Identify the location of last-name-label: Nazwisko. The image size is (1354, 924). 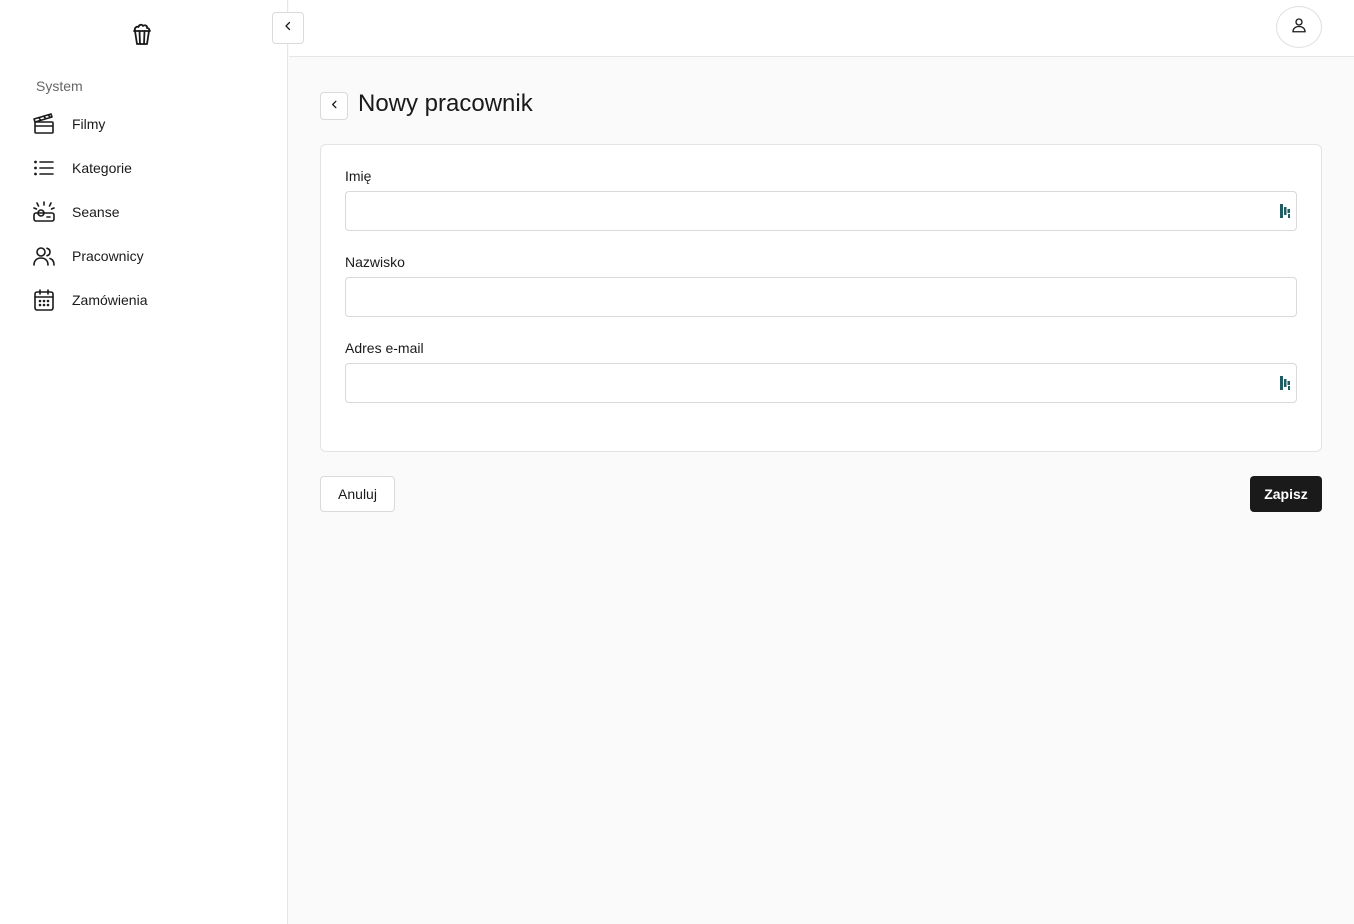
(375, 262).